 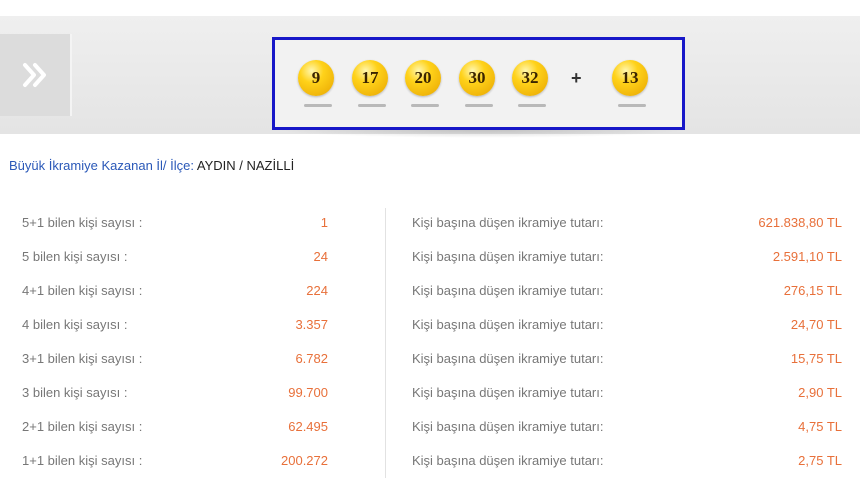 I want to click on winner-count: 200.272, so click(x=304, y=460).